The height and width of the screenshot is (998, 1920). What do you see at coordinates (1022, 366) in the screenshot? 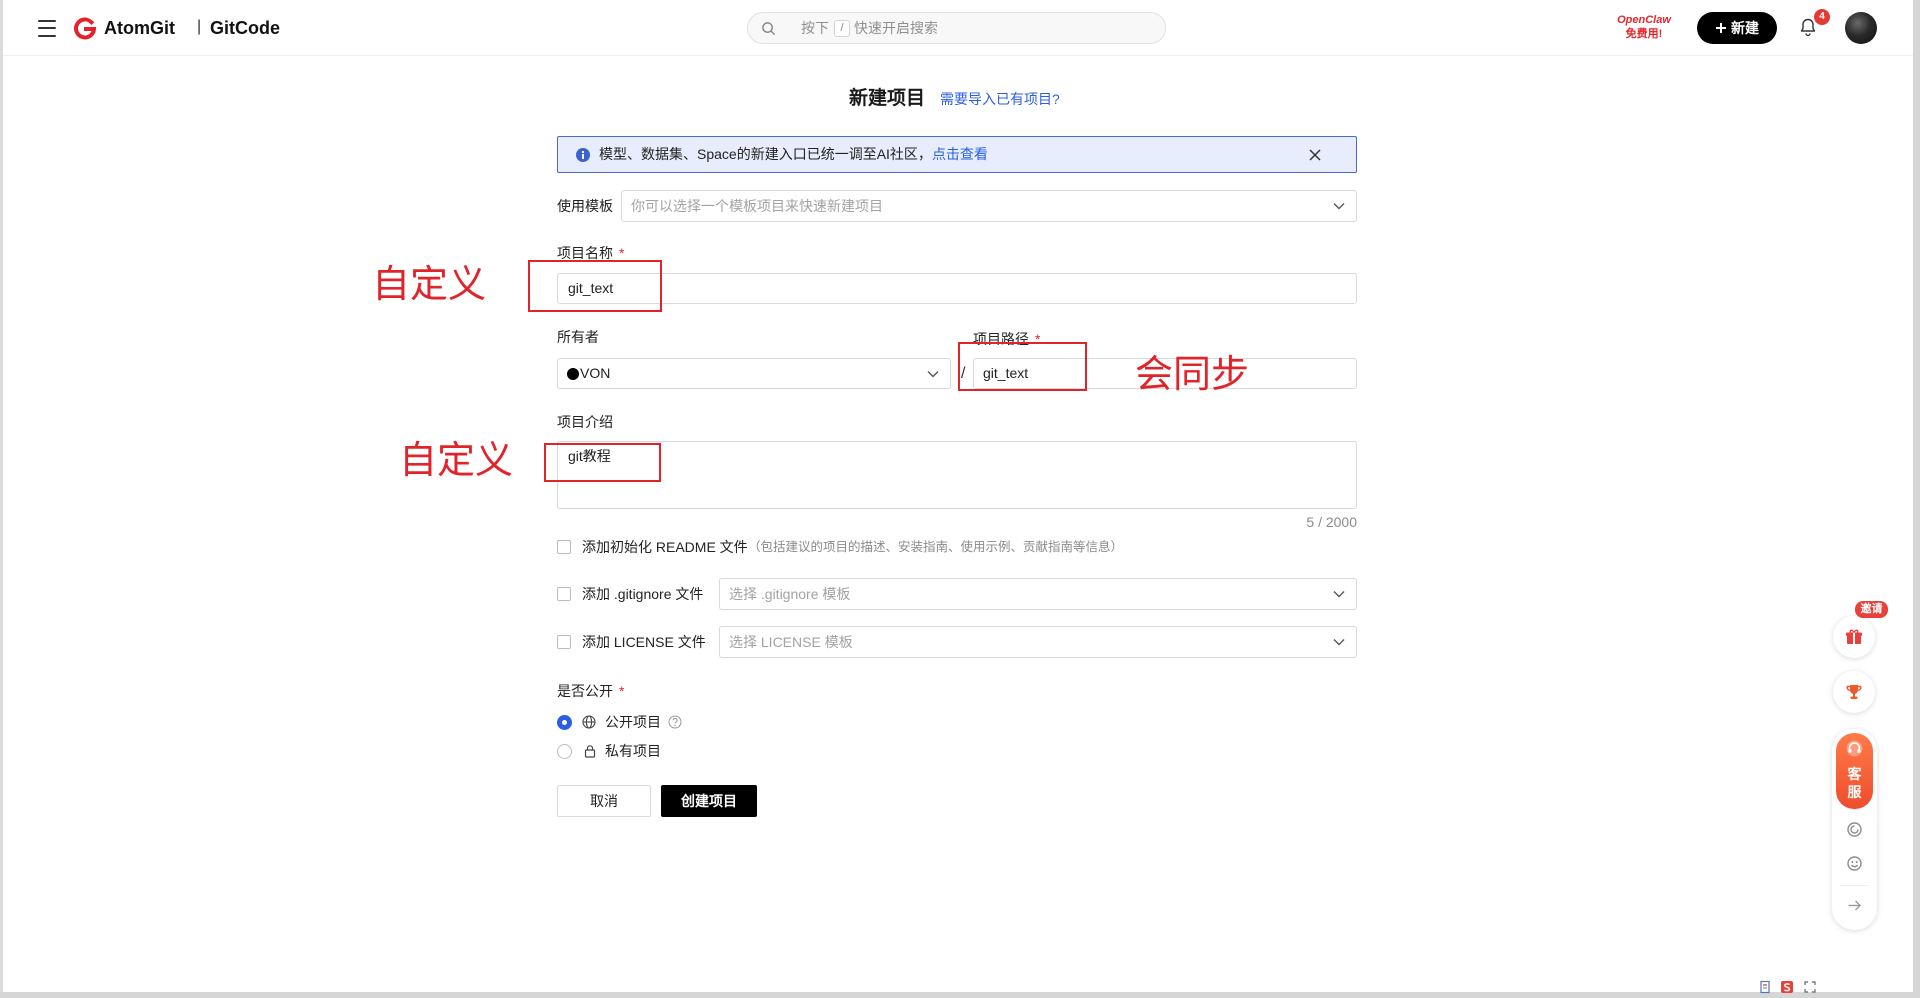
I see `annotation-box-path` at bounding box center [1022, 366].